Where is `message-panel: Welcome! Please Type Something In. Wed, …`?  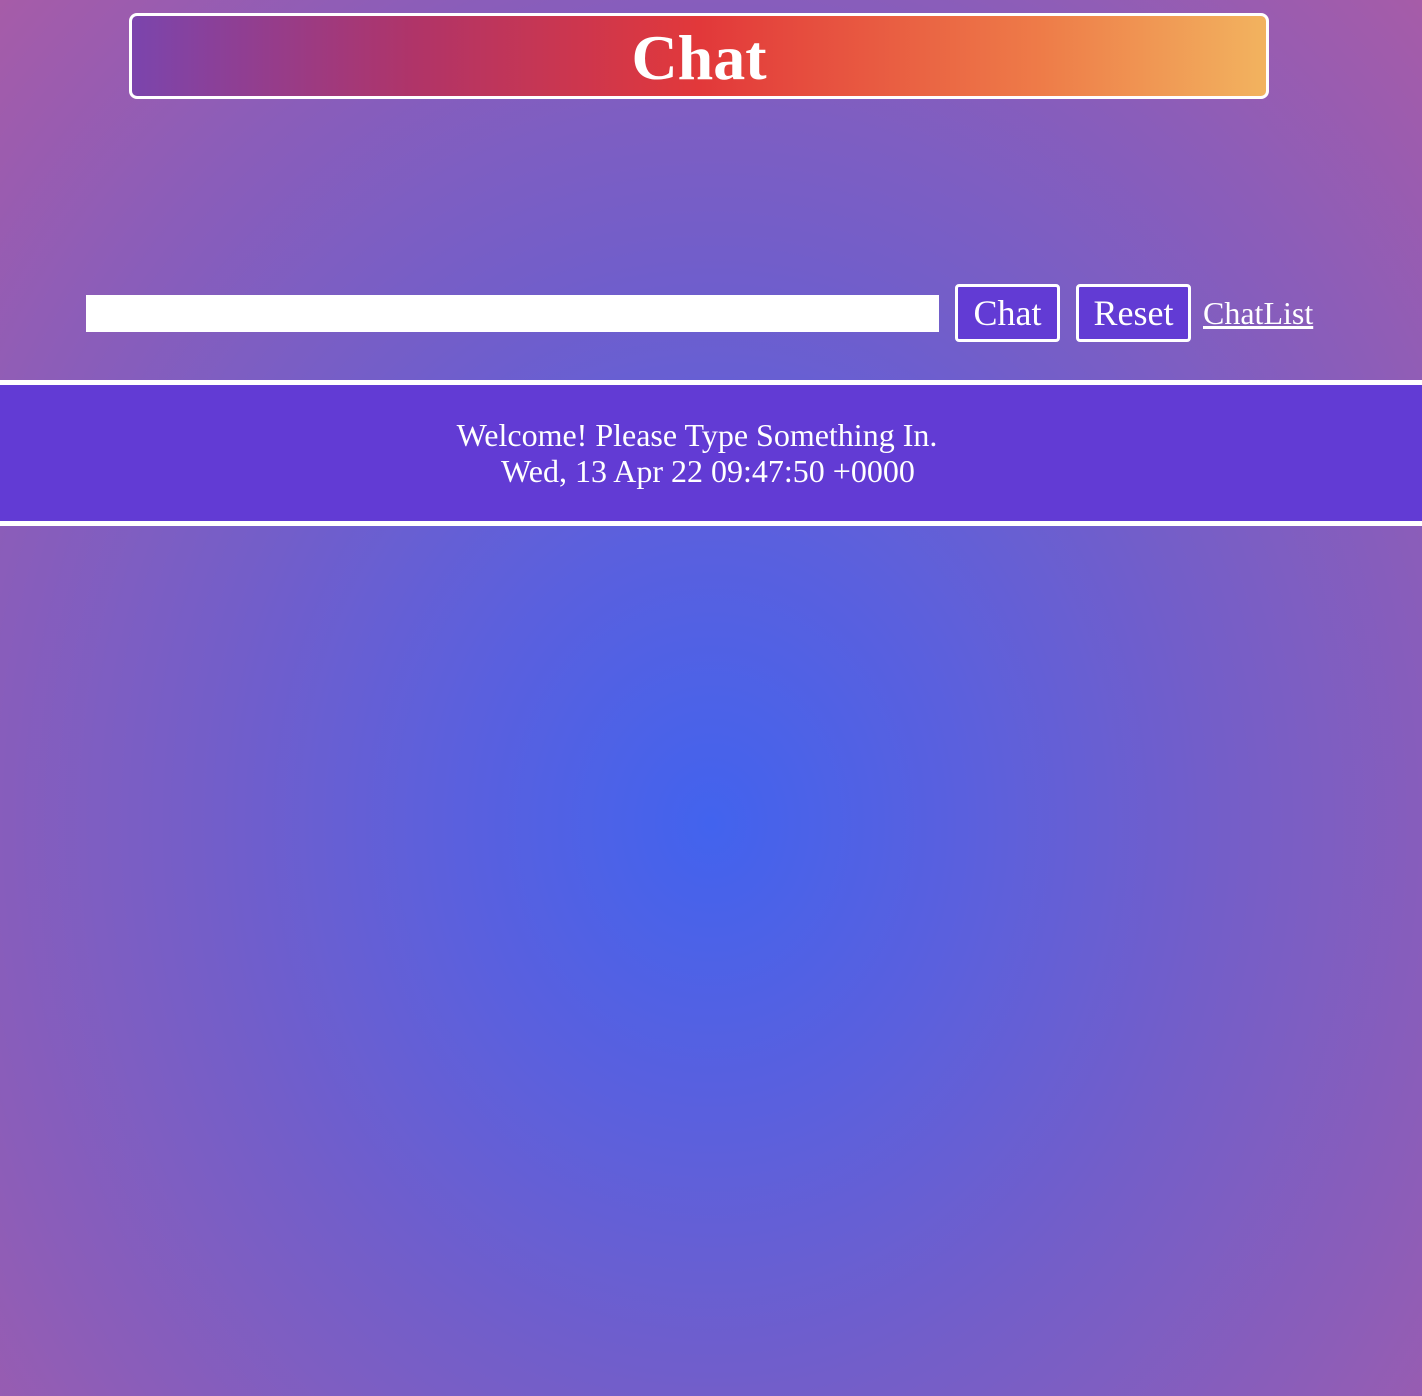
message-panel: Welcome! Please Type Something In. Wed, … is located at coordinates (711, 453).